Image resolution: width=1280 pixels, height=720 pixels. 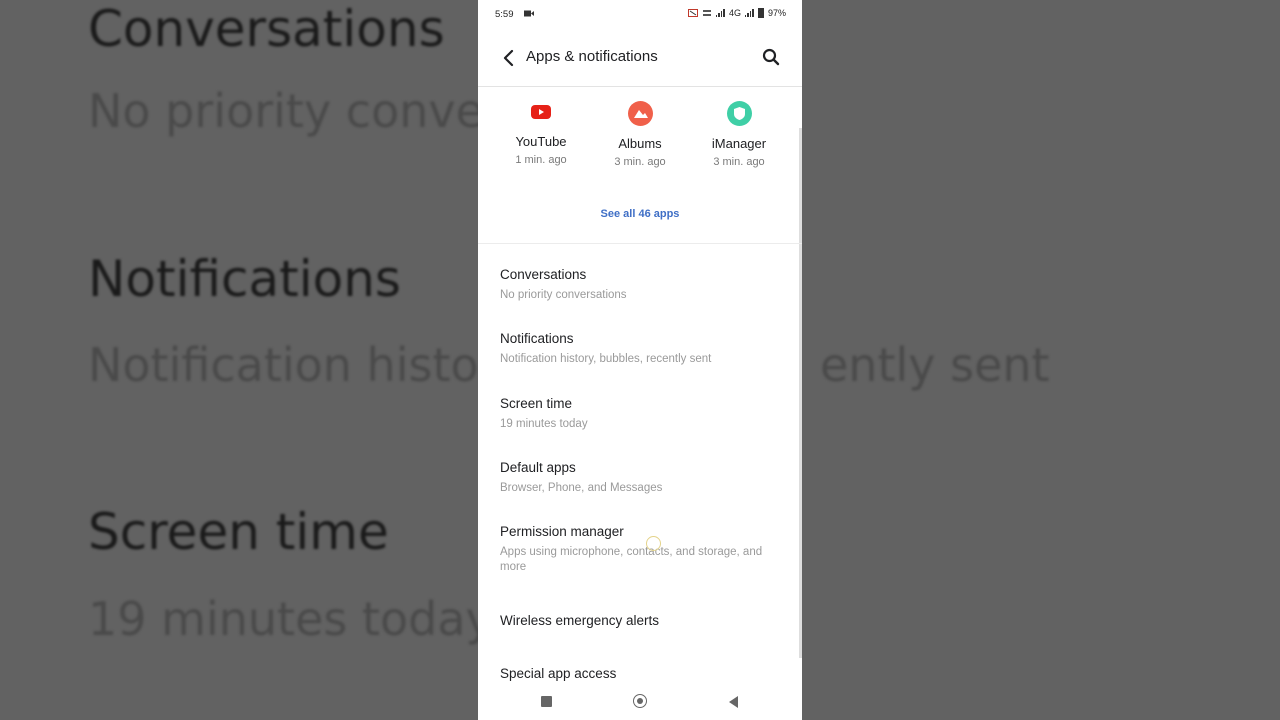 What do you see at coordinates (640, 132) in the screenshot?
I see `recent-app-albums: Albums 3 min. ago` at bounding box center [640, 132].